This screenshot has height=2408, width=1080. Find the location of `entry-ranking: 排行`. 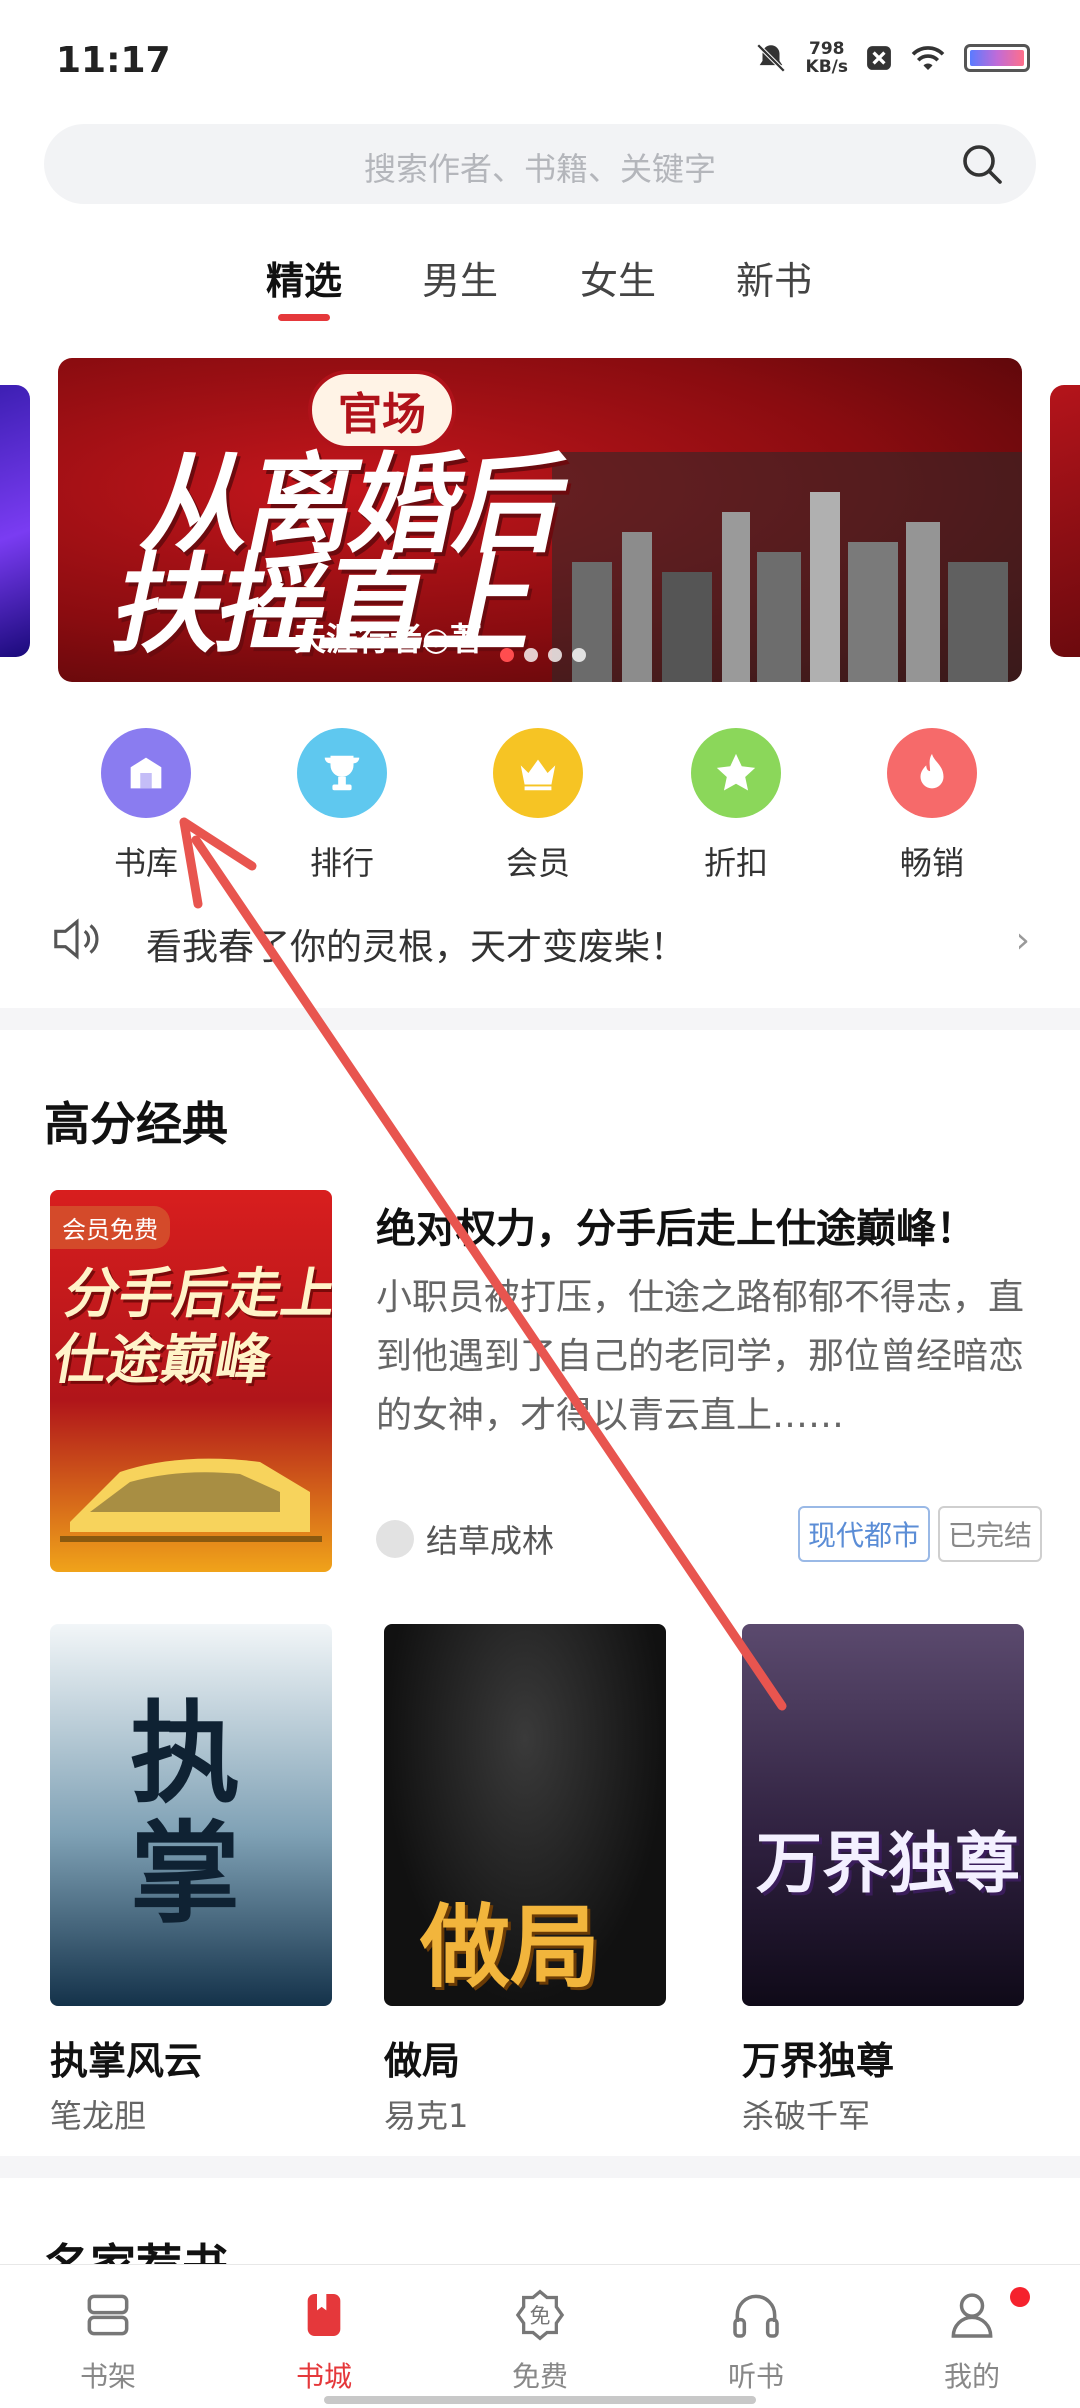

entry-ranking: 排行 is located at coordinates (342, 806).